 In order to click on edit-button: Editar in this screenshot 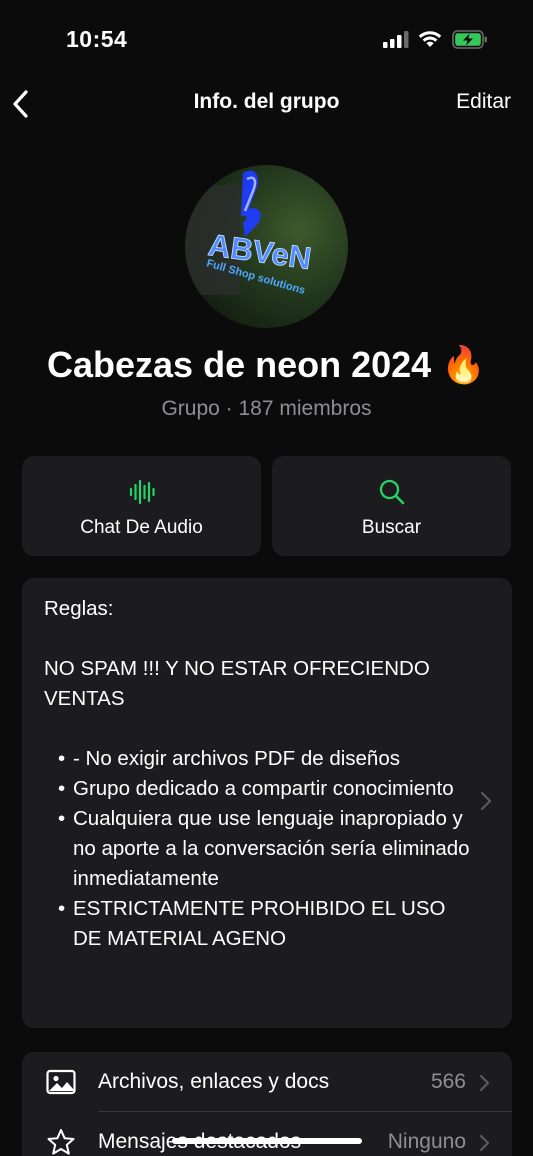, I will do `click(483, 102)`.